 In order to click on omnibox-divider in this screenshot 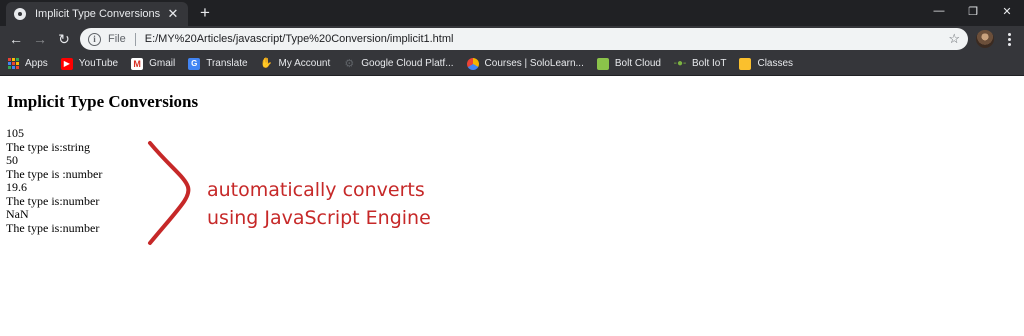, I will do `click(135, 39)`.